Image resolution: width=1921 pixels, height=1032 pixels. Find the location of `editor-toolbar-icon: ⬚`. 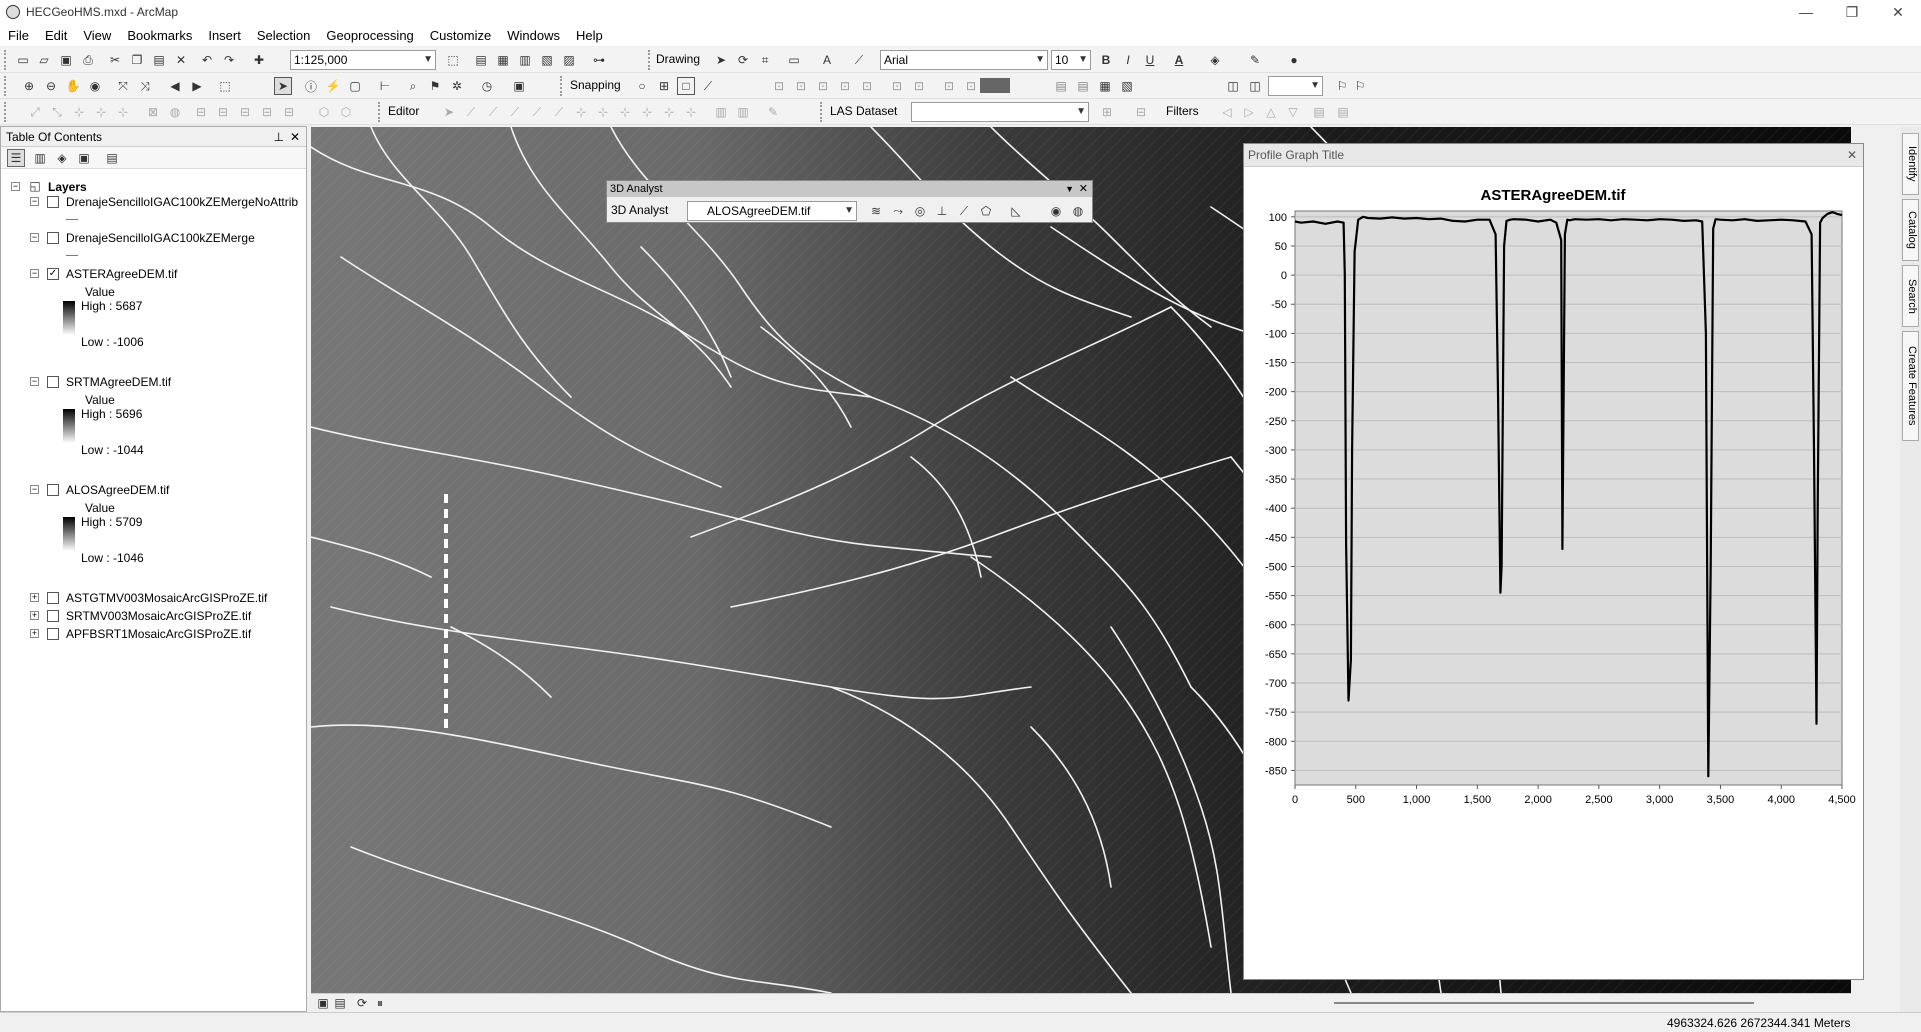

editor-toolbar-icon: ⬚ is located at coordinates (453, 60).